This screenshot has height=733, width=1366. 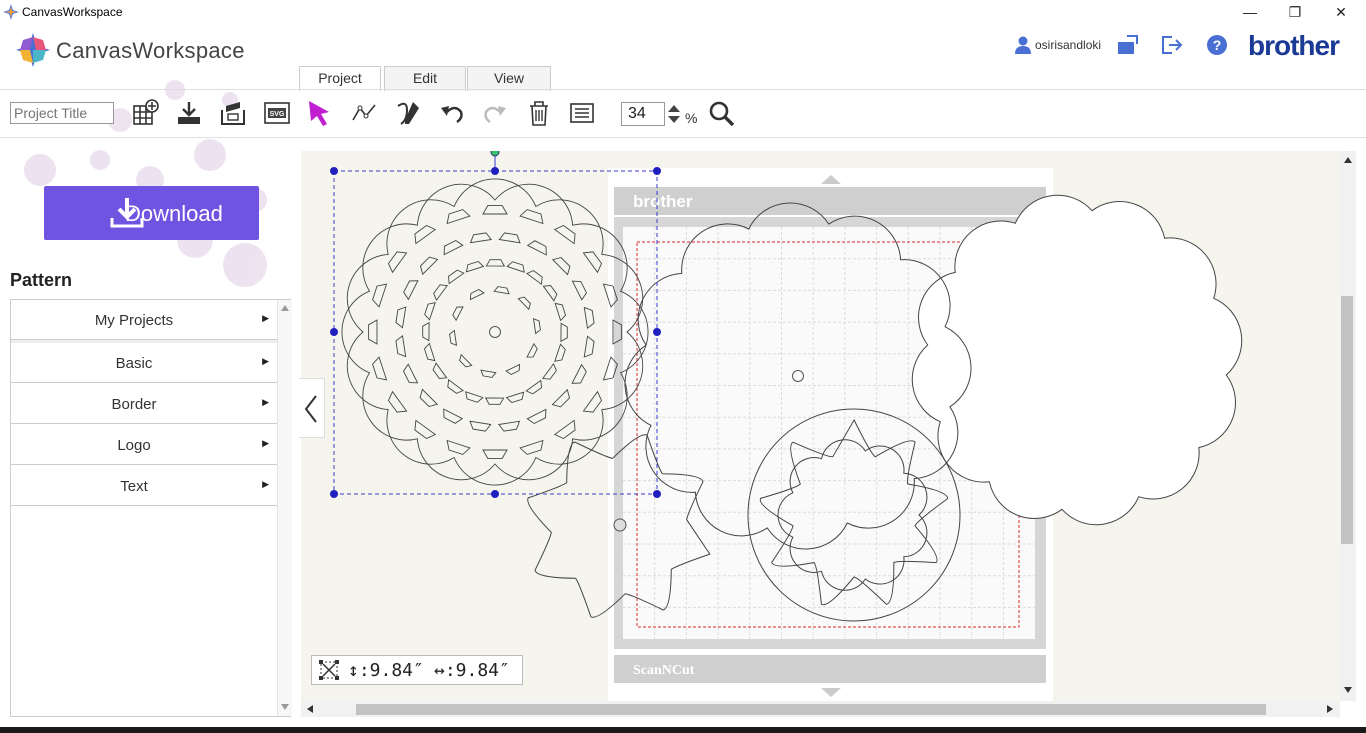 What do you see at coordinates (1077, 360) in the screenshot?
I see `scalloped-shape-large` at bounding box center [1077, 360].